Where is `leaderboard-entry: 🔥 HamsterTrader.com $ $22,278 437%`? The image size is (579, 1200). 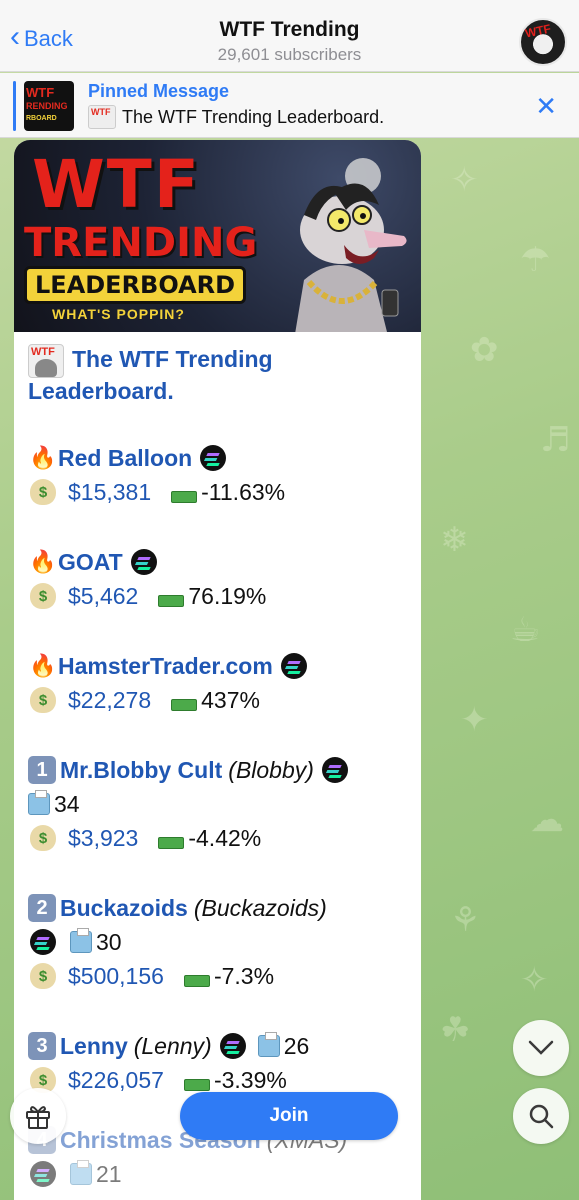 leaderboard-entry: 🔥 HamsterTrader.com $ $22,278 437% is located at coordinates (217, 683).